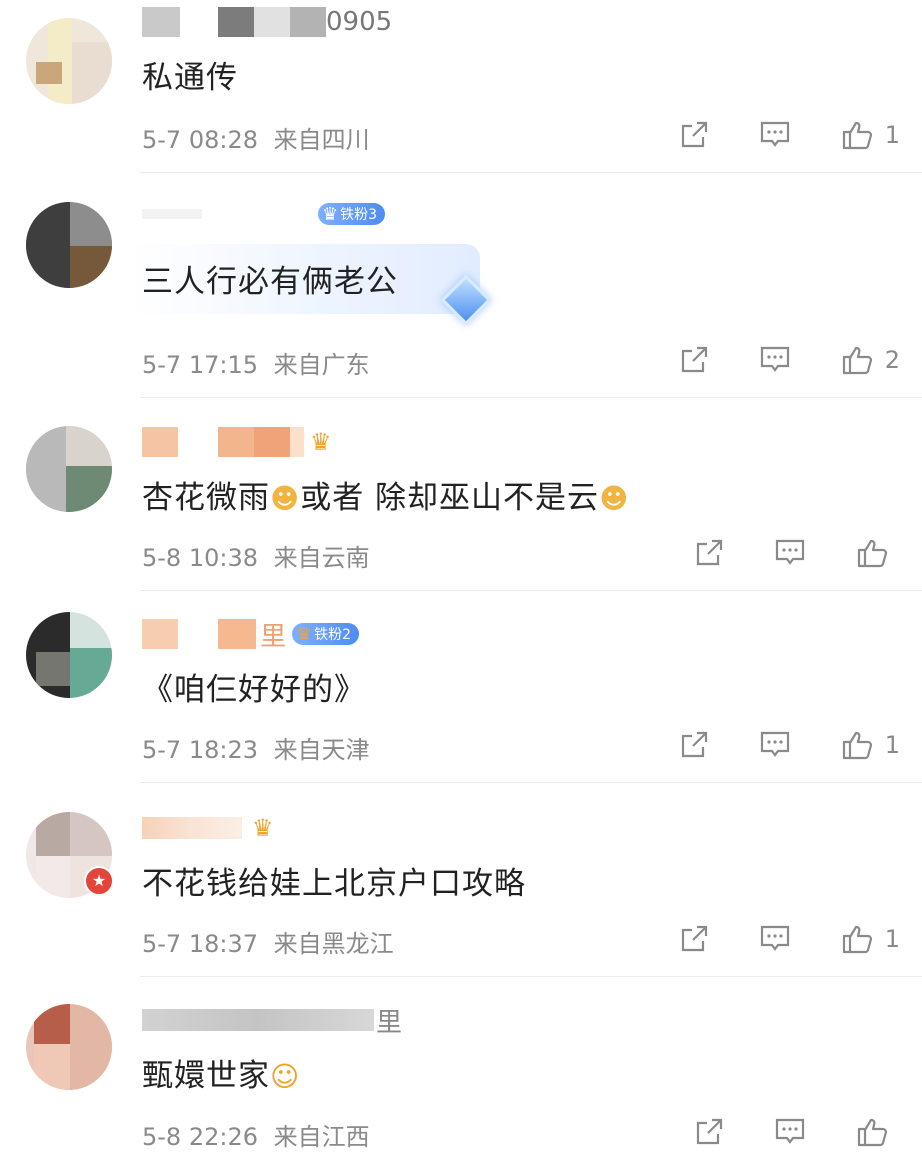 This screenshot has height=1164, width=922. I want to click on comment-location: 来自天津, so click(321, 750).